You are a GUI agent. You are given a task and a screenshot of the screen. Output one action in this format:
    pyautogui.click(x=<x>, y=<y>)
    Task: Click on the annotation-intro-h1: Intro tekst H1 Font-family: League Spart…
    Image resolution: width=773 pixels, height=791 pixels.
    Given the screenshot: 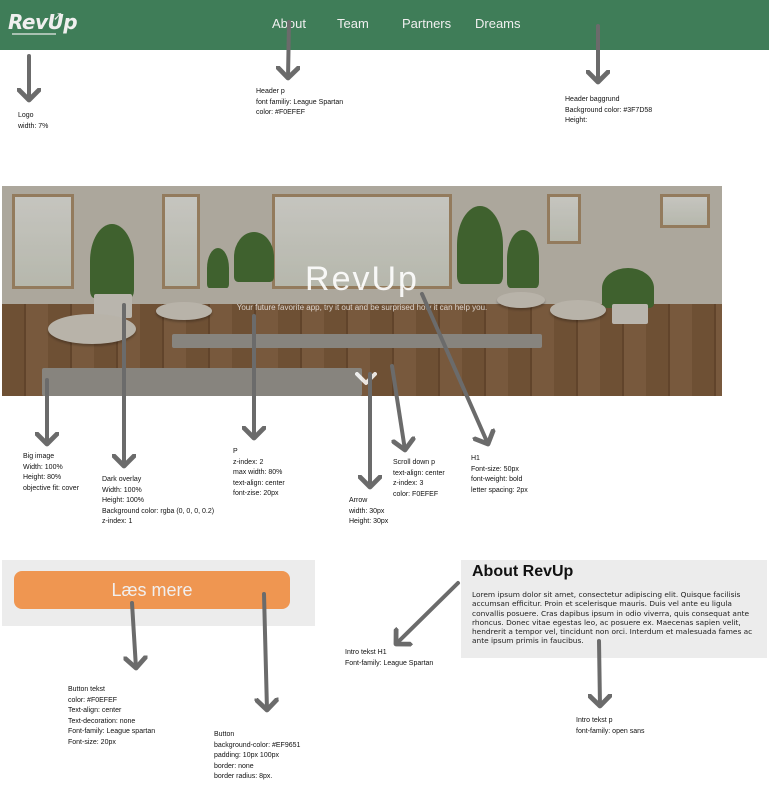 What is the action you would take?
    pyautogui.click(x=389, y=658)
    